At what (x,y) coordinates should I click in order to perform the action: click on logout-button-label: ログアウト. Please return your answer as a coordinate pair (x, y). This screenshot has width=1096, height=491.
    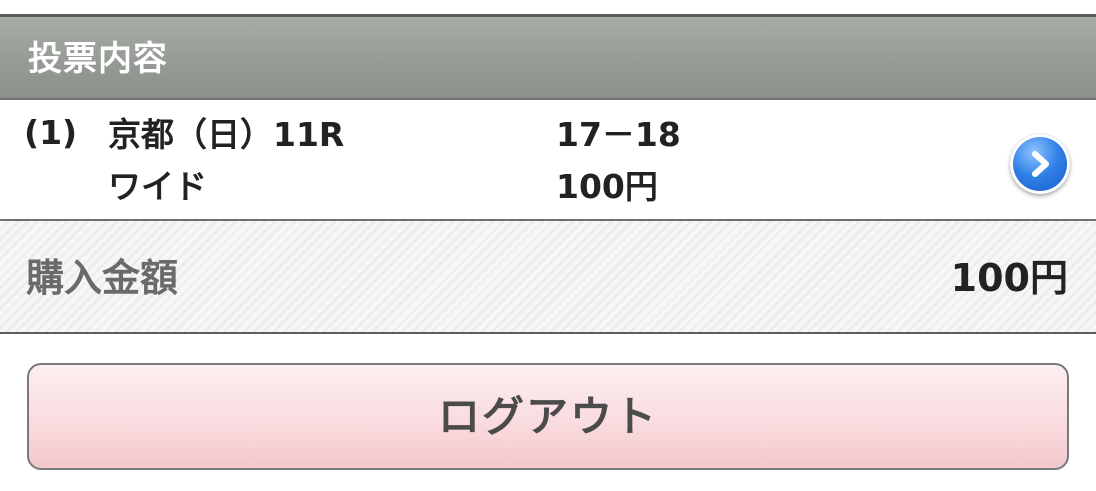
    Looking at the image, I should click on (547, 416).